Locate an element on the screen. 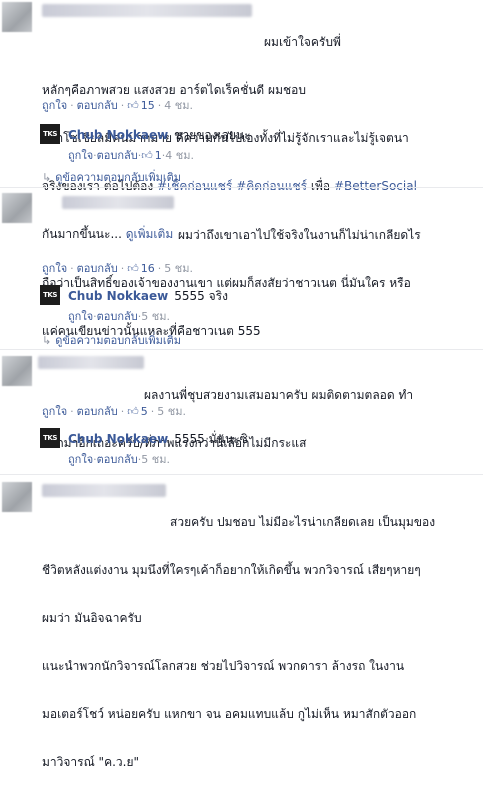 Image resolution: width=483 pixels, height=802 pixels. reply-actions: ถูกใจ·ตอบกลับ·👍︎ 1·4 ชม. is located at coordinates (131, 155).